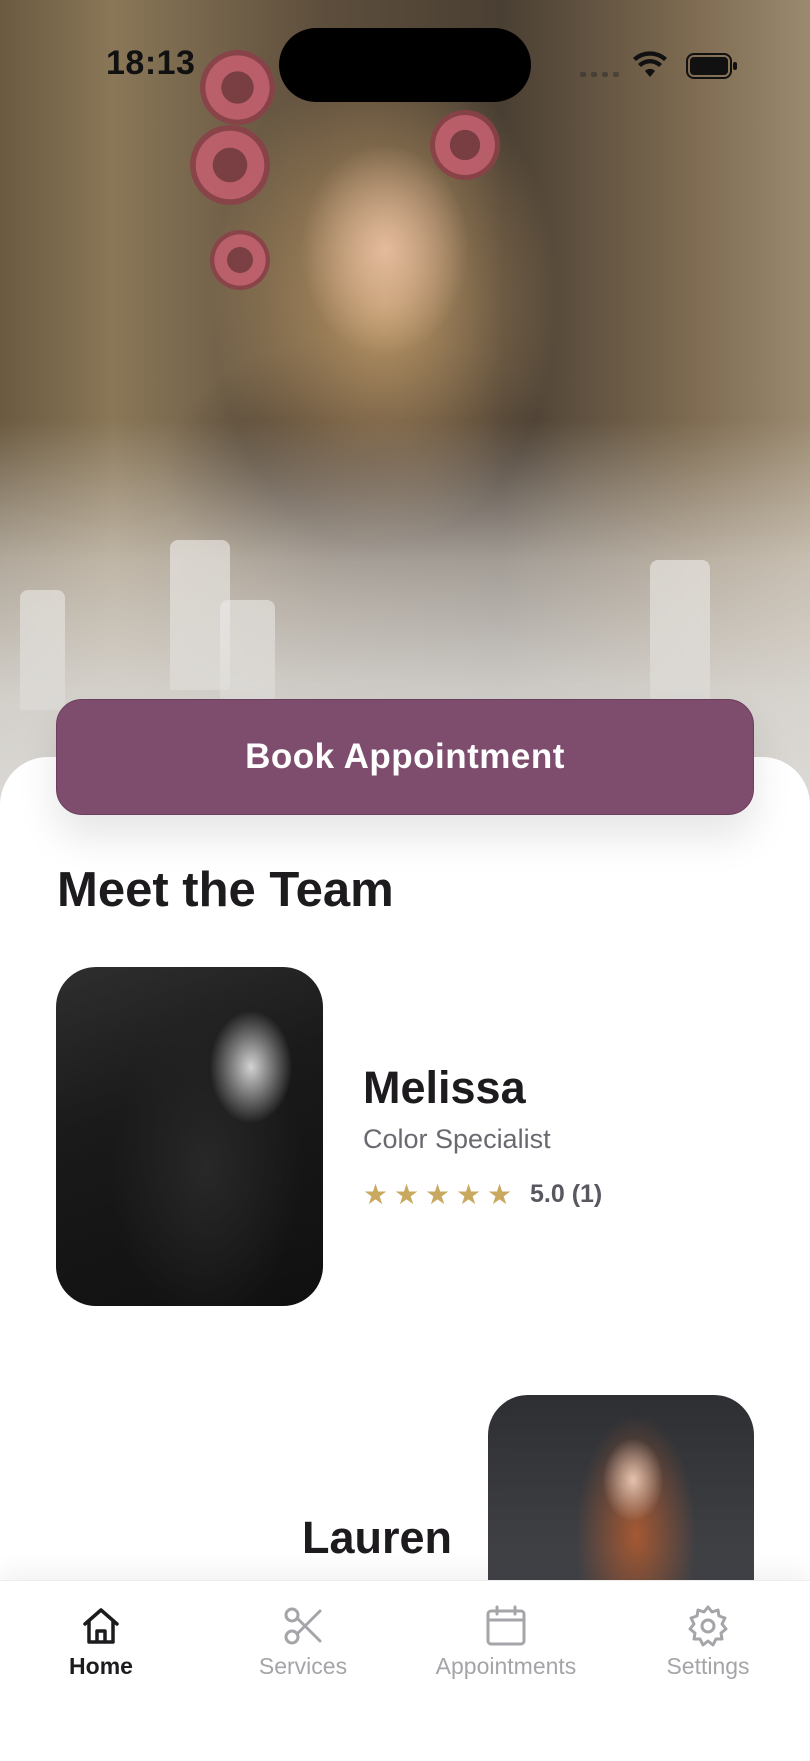  I want to click on battery-icon, so click(711, 66).